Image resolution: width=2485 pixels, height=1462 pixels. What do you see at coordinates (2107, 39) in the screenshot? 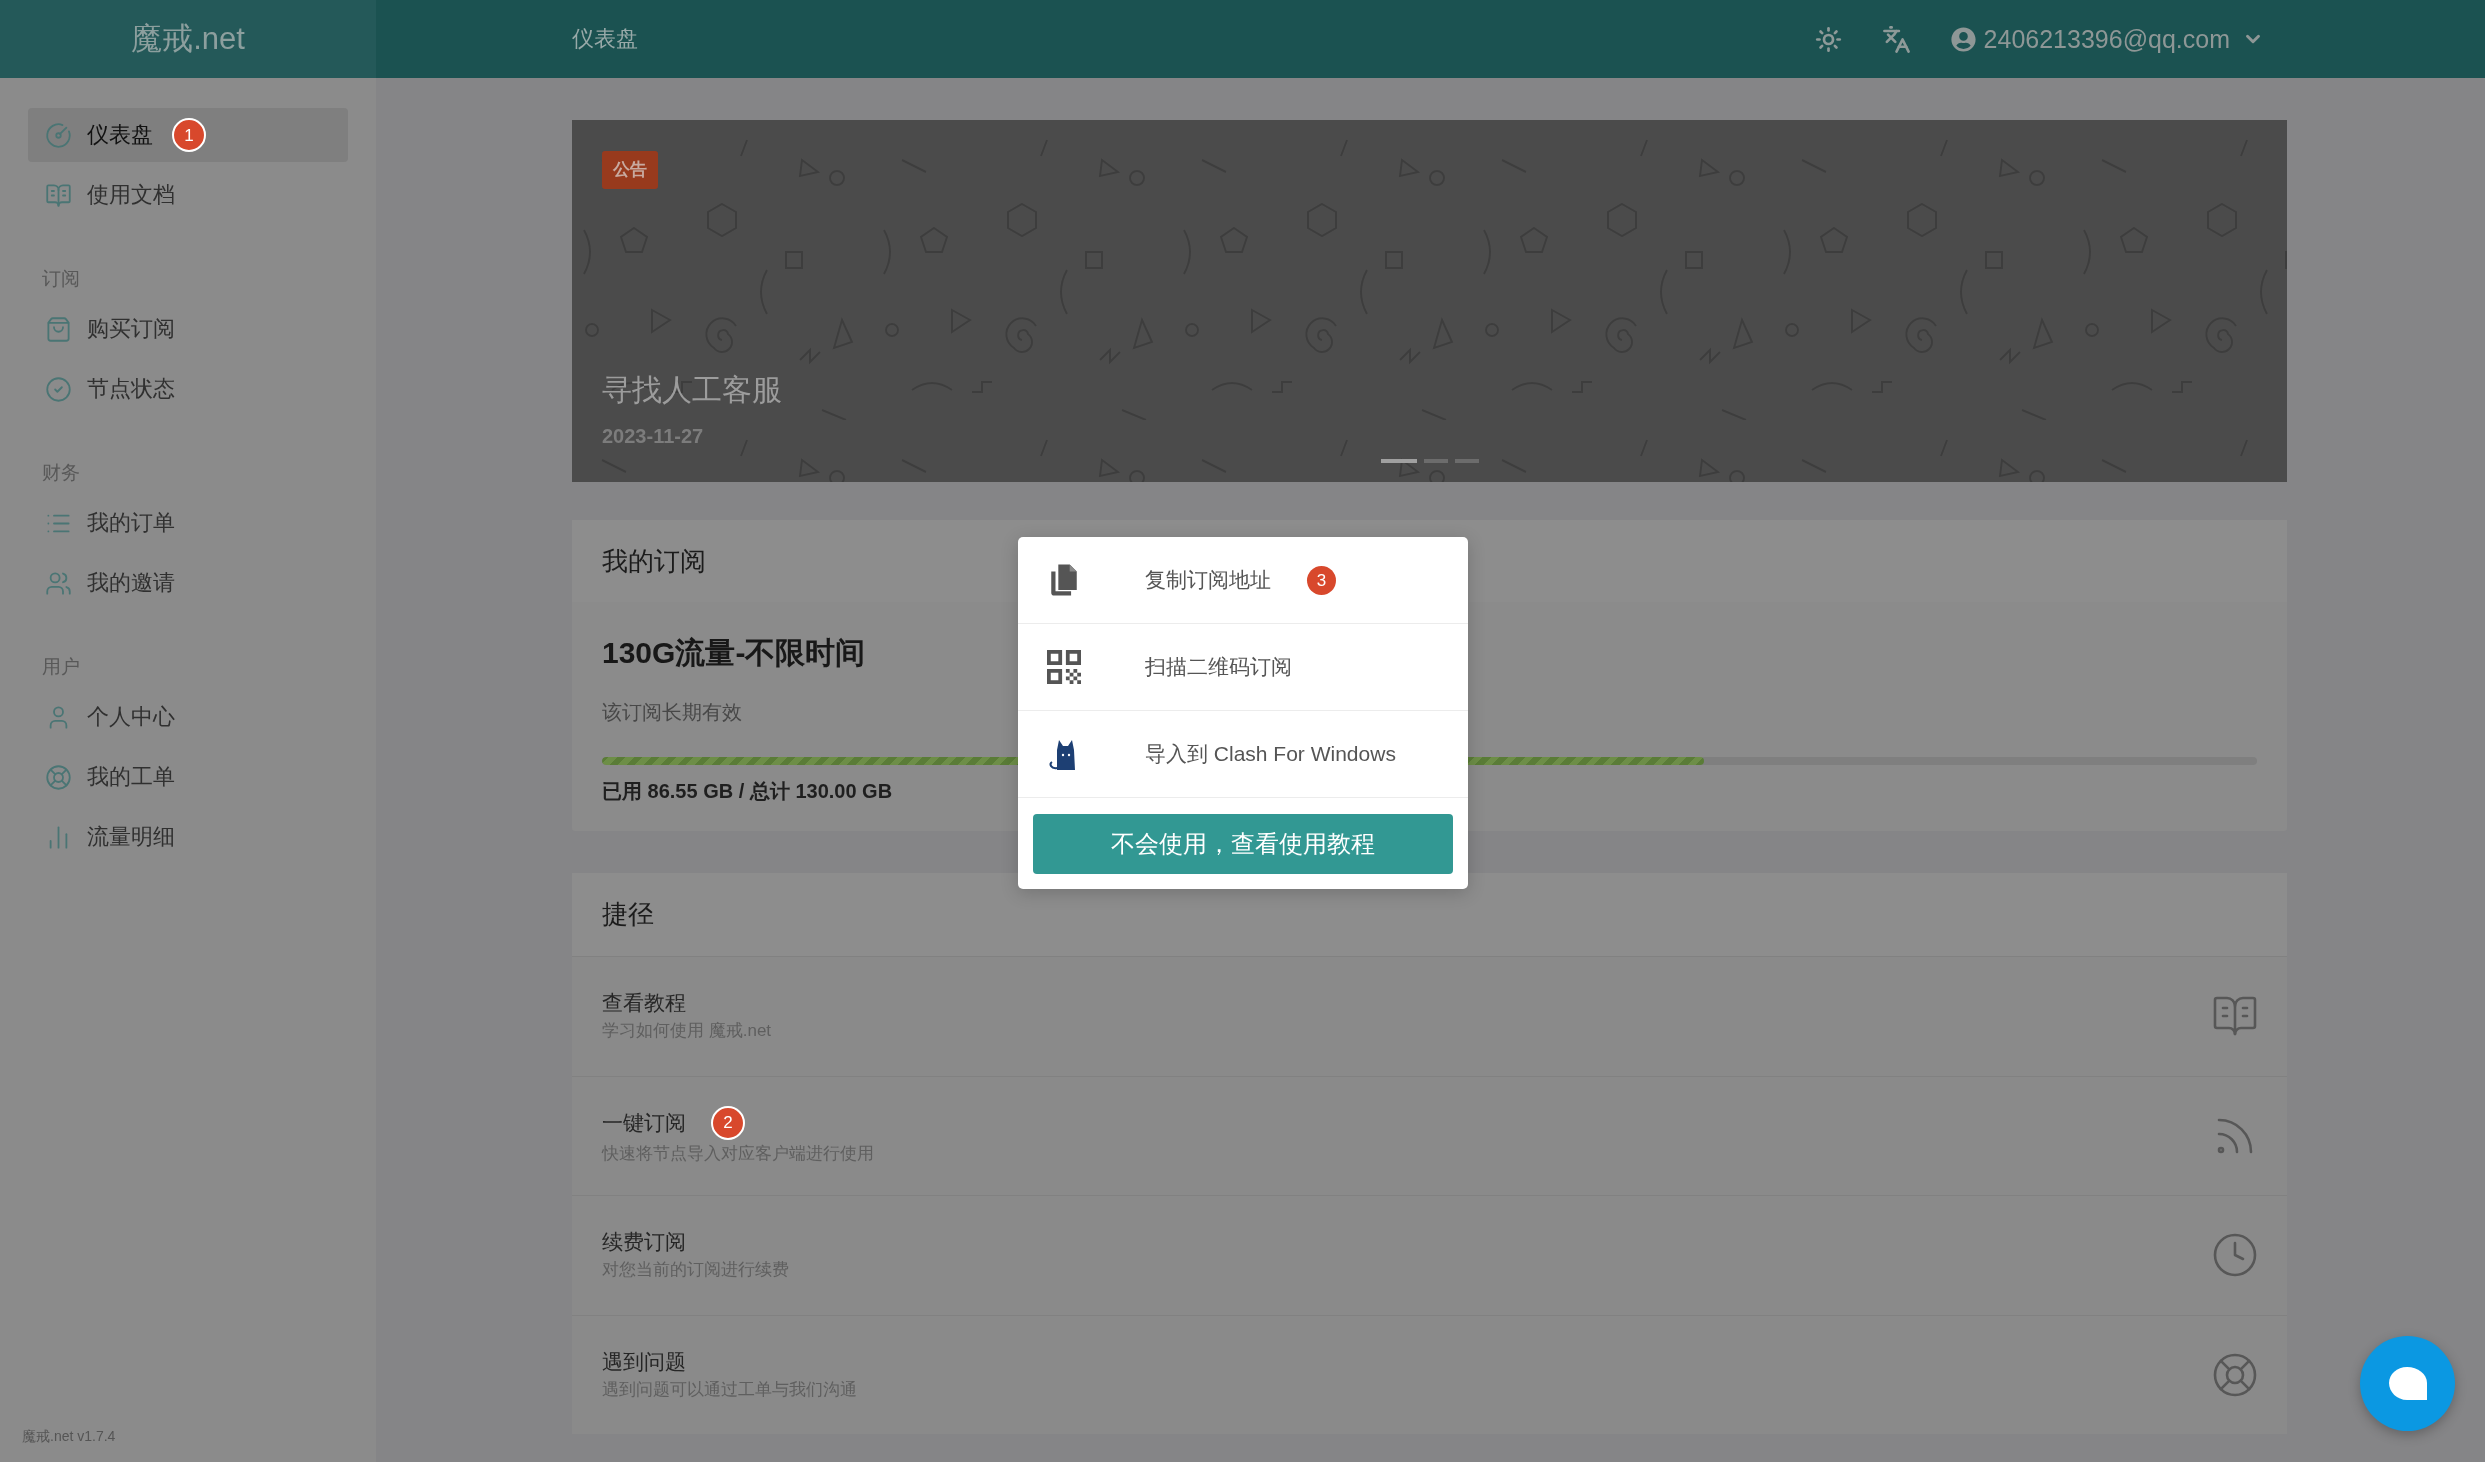
I see `user-menu-button: 2406213396@qq.com` at bounding box center [2107, 39].